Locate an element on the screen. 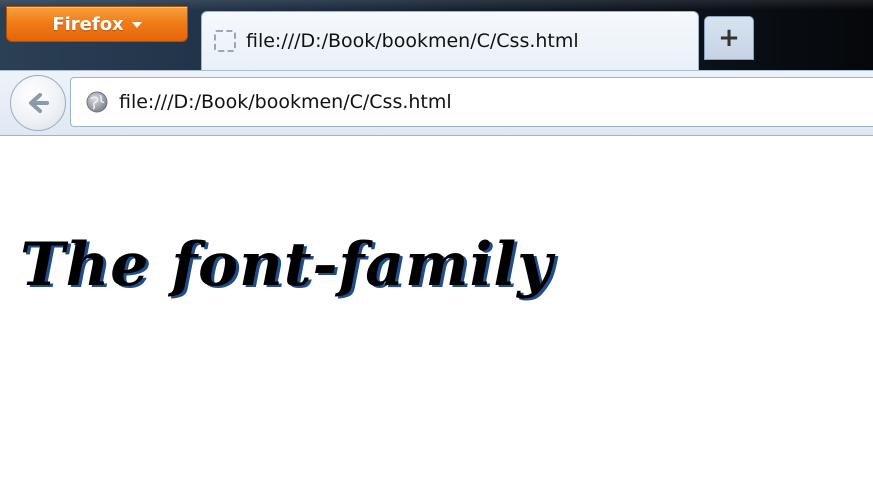  chevron-down-icon is located at coordinates (136, 25).